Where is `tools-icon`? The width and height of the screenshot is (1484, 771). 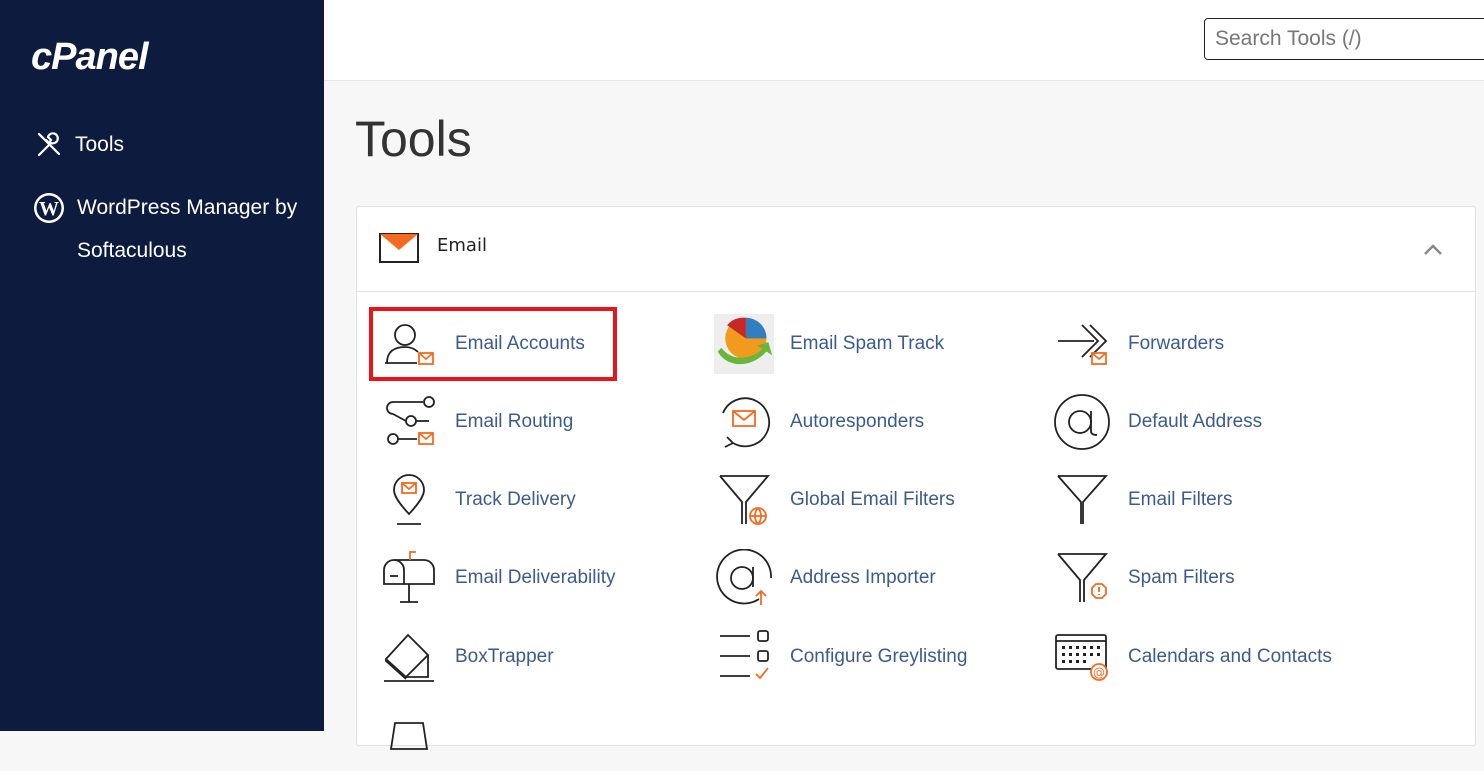
tools-icon is located at coordinates (49, 145).